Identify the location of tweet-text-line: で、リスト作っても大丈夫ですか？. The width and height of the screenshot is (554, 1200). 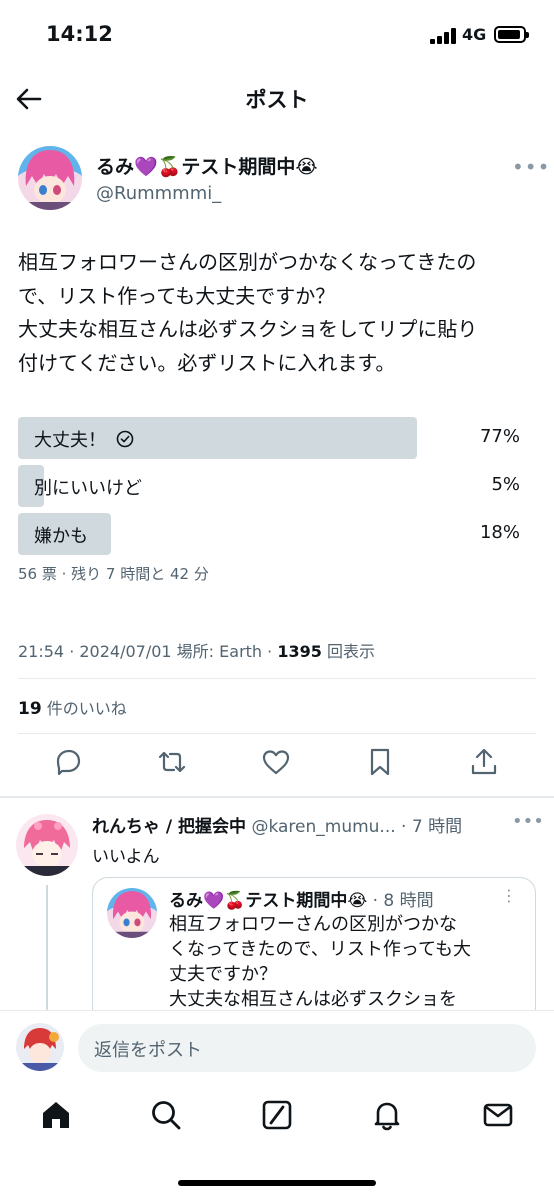
(177, 295).